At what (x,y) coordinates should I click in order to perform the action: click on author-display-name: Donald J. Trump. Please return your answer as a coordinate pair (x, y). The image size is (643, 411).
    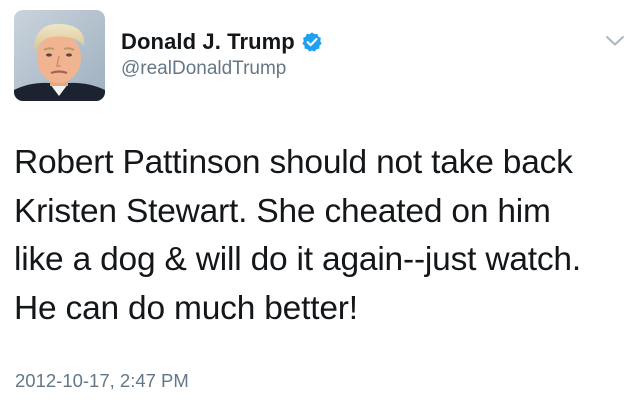
    Looking at the image, I should click on (208, 42).